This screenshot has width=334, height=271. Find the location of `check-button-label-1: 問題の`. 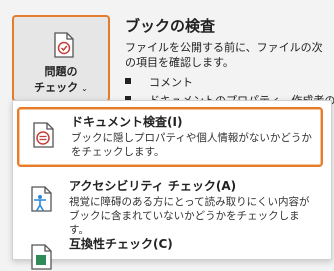

check-button-label-1: 問題の is located at coordinates (61, 71).